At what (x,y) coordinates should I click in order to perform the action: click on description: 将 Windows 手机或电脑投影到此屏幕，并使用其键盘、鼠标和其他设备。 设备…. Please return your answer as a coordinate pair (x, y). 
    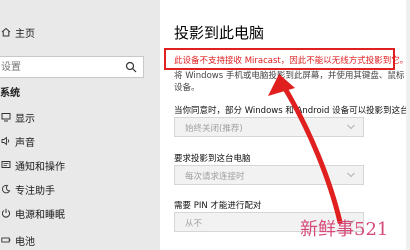
    Looking at the image, I should click on (289, 82).